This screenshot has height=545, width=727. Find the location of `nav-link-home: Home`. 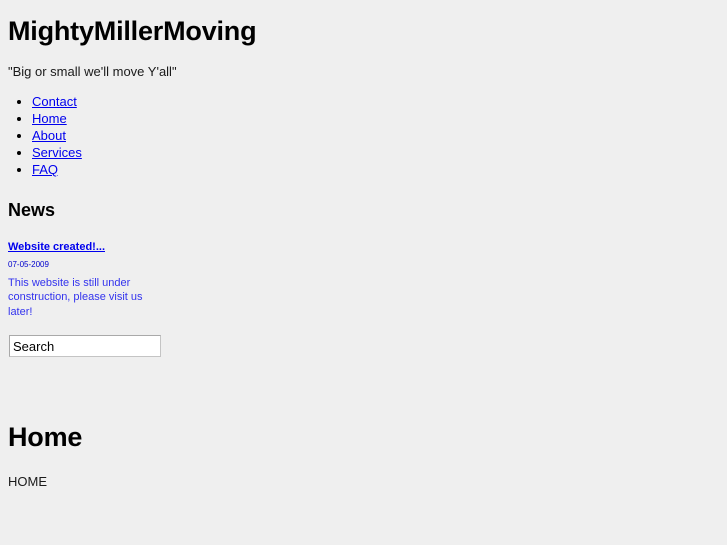

nav-link-home: Home is located at coordinates (49, 118).